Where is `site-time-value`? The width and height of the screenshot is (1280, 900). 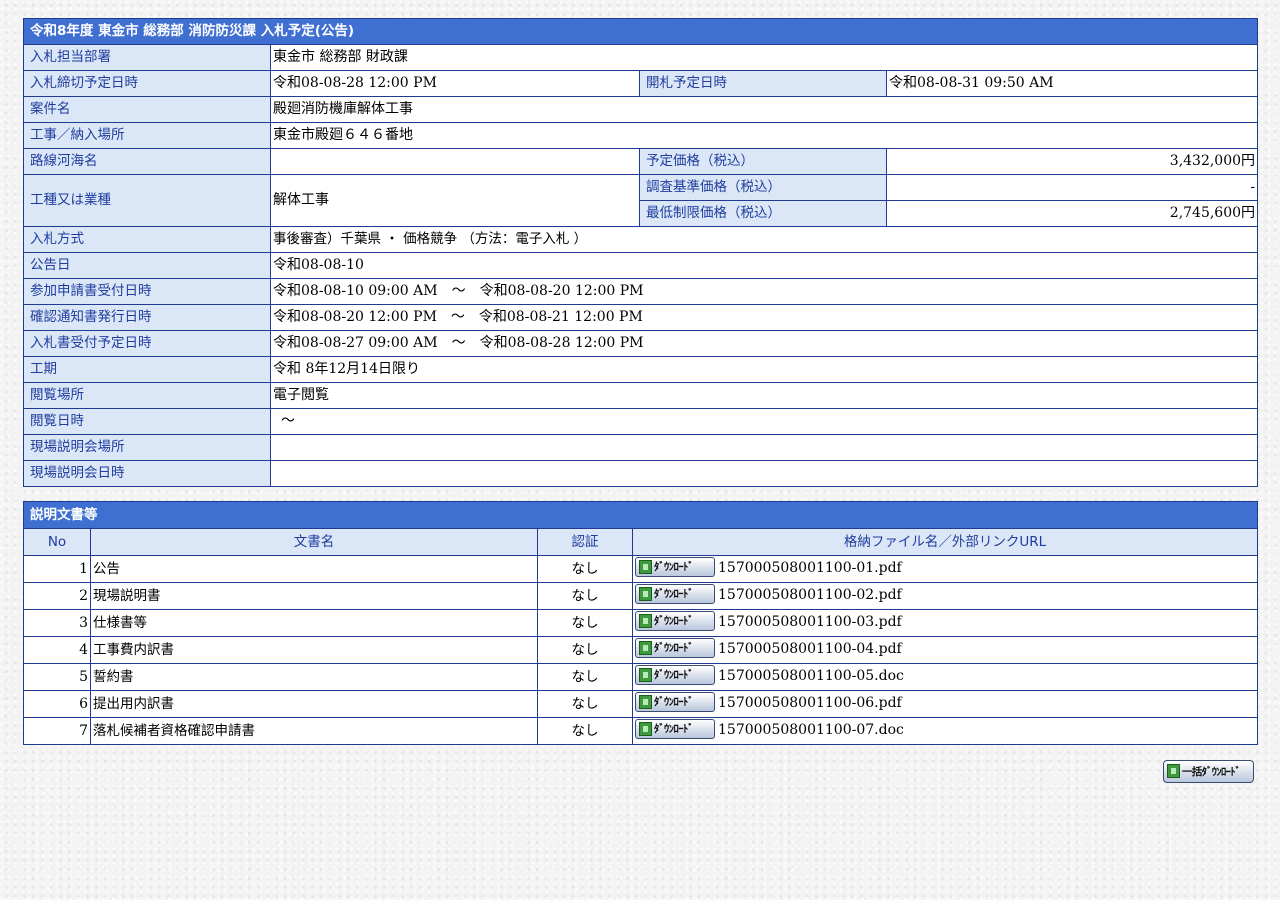 site-time-value is located at coordinates (764, 473).